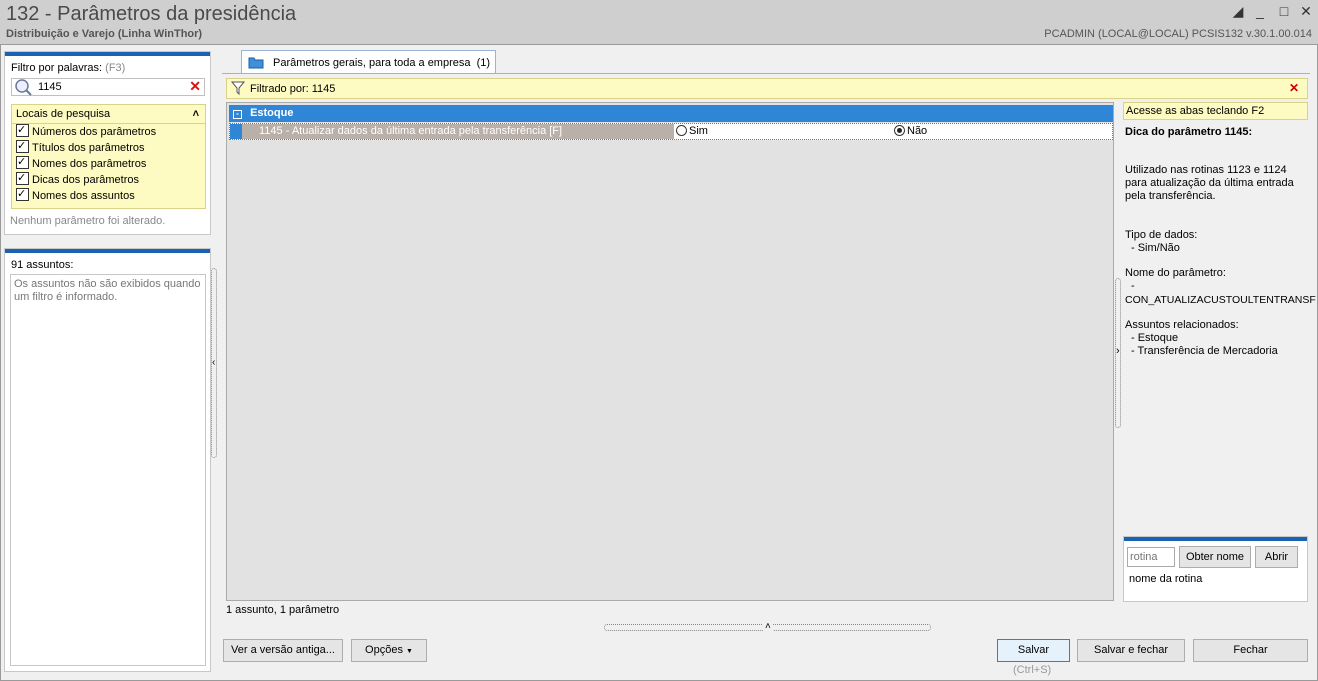 The width and height of the screenshot is (1318, 681). I want to click on get-name-button: Obter nome, so click(1215, 557).